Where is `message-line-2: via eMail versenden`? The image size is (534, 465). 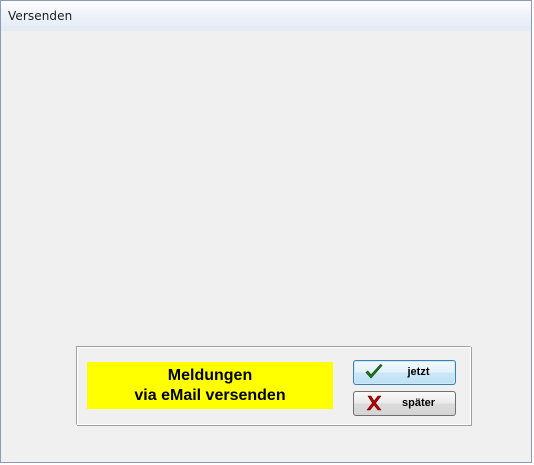
message-line-2: via eMail versenden is located at coordinates (210, 395).